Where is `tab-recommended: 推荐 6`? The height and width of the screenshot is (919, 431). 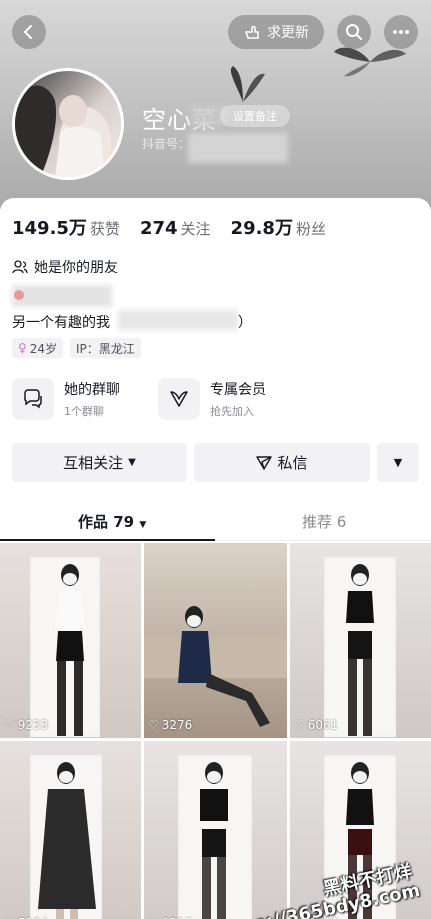 tab-recommended: 推荐 6 is located at coordinates (324, 521).